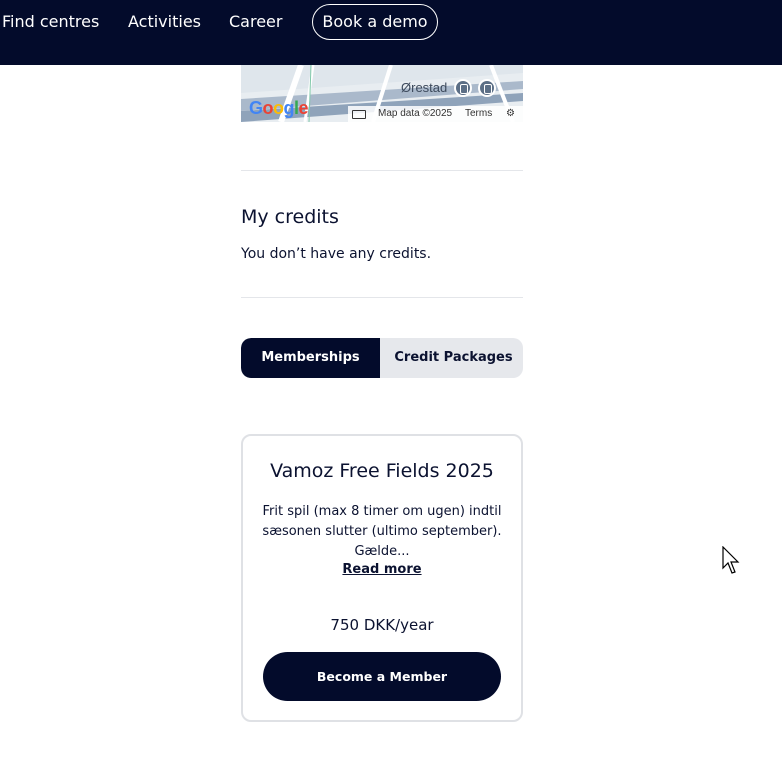 The image size is (782, 766). What do you see at coordinates (463, 88) in the screenshot?
I see `train-station-icon` at bounding box center [463, 88].